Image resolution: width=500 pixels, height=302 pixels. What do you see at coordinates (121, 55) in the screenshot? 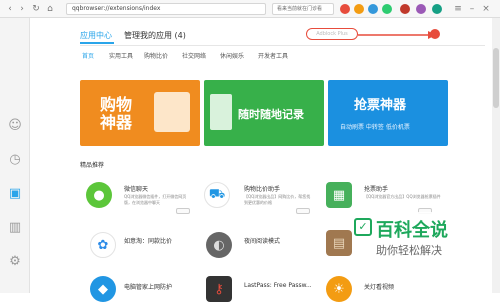
I see `subtab-tools: 实用工具` at bounding box center [121, 55].